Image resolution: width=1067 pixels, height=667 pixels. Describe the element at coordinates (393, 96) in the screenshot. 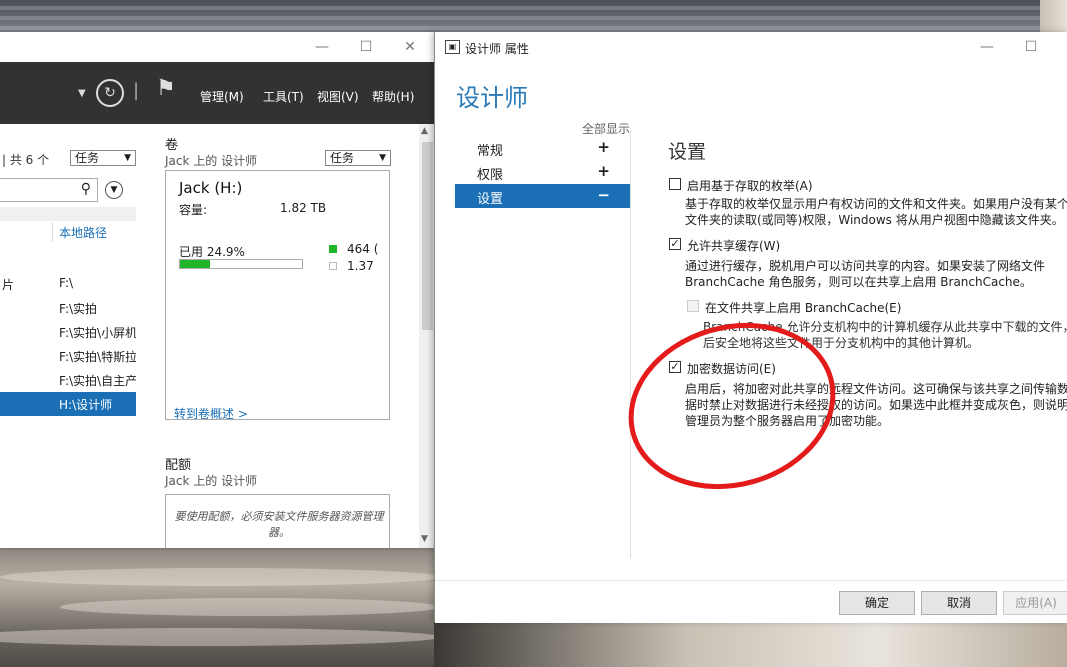

I see `menu-help: 帮助(H)` at that location.